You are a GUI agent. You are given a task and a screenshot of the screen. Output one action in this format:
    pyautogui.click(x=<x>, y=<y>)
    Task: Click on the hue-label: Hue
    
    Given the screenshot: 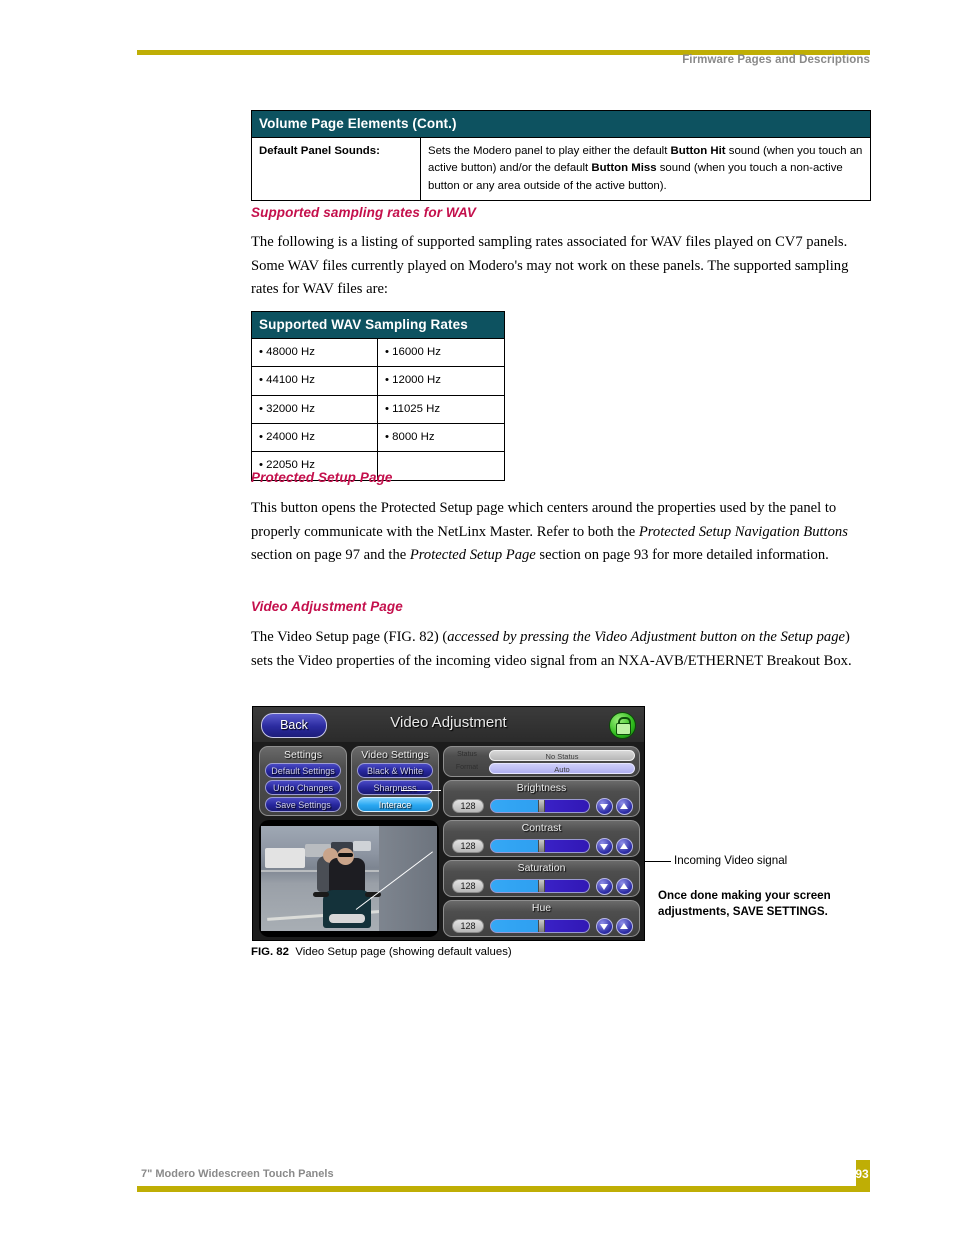 What is the action you would take?
    pyautogui.click(x=541, y=908)
    